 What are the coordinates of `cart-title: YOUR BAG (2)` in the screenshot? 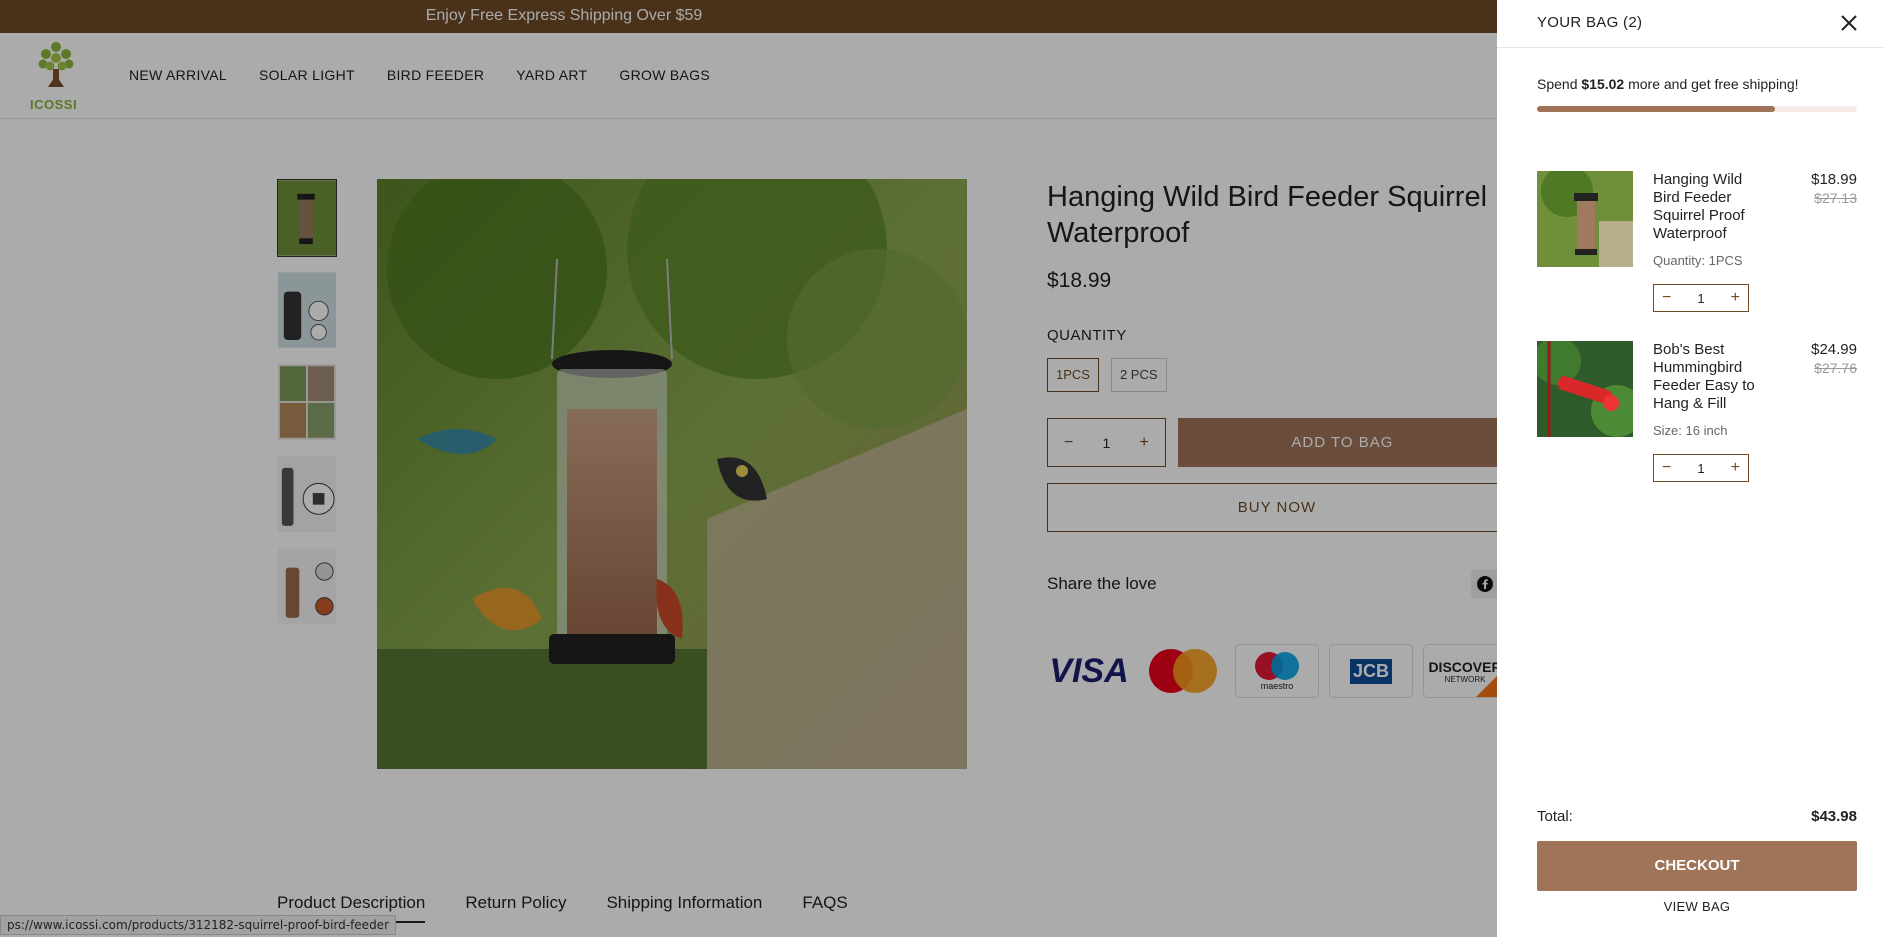 It's located at (1590, 22).